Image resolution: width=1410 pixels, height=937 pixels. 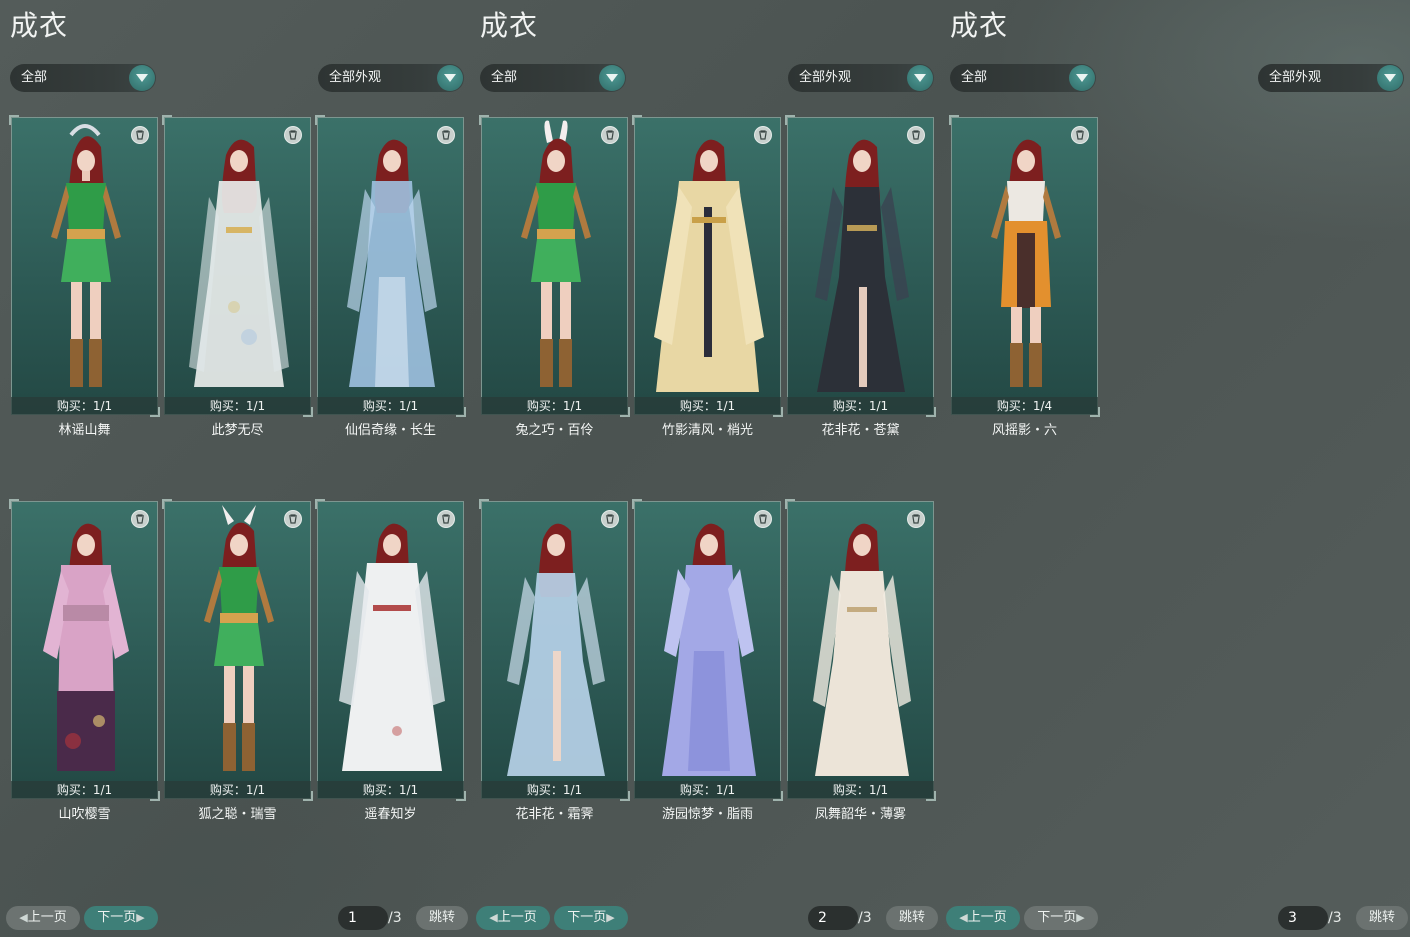 I want to click on outfit-name: 狐之聪・瑞雪, so click(x=237, y=814).